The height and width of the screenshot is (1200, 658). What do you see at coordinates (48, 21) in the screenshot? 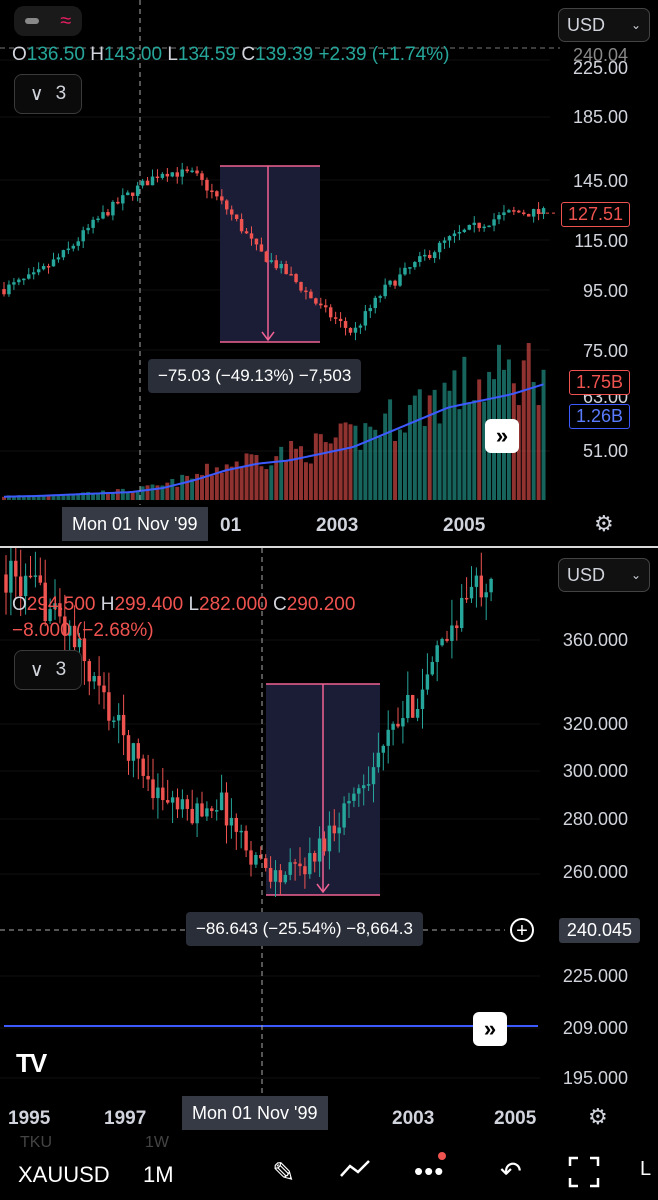
I see `symbol-logo-badge: ≈` at bounding box center [48, 21].